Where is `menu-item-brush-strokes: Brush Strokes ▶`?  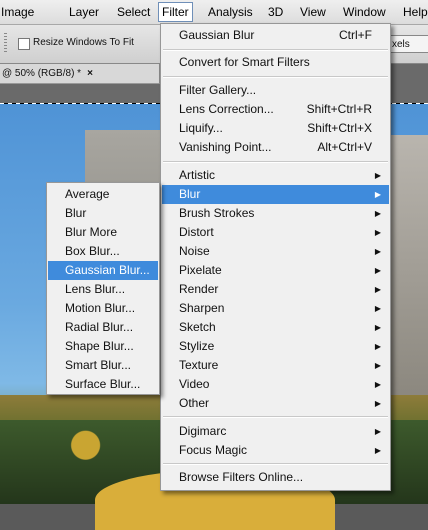
menu-item-brush-strokes: Brush Strokes ▶ is located at coordinates (275, 213).